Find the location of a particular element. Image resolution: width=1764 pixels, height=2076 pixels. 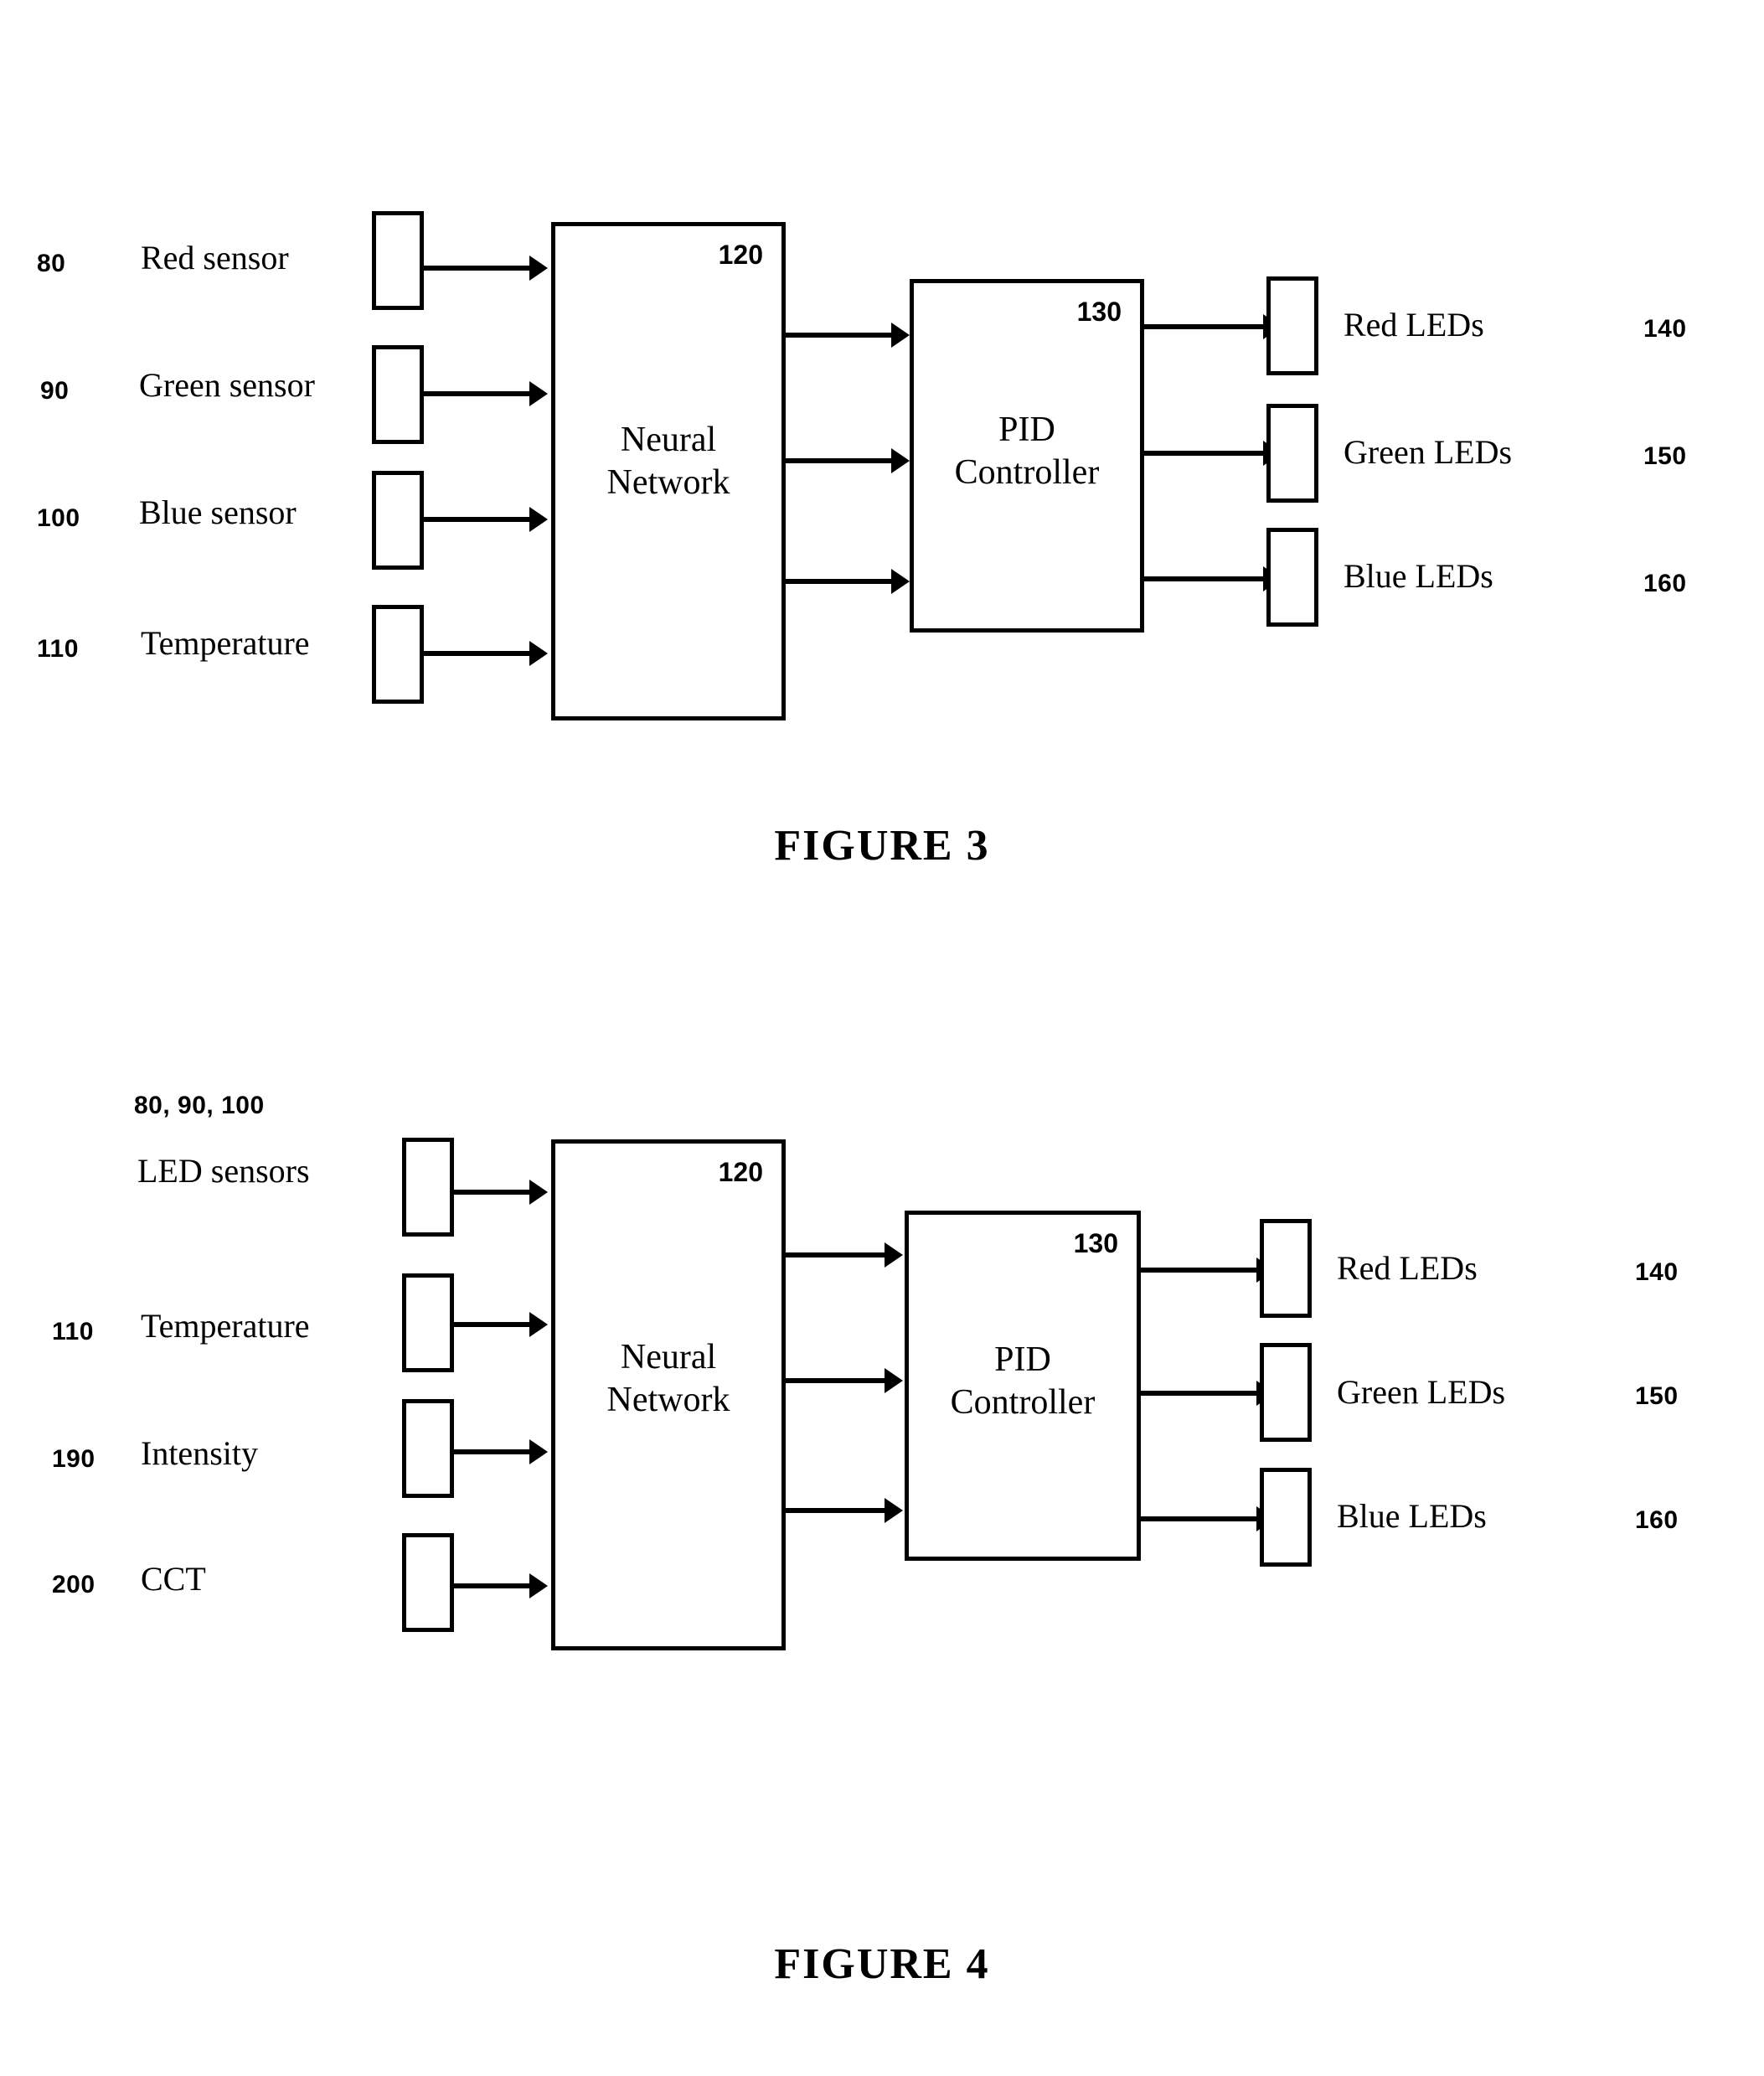

figure-3-caption: FIGURE 3 is located at coordinates (882, 846).